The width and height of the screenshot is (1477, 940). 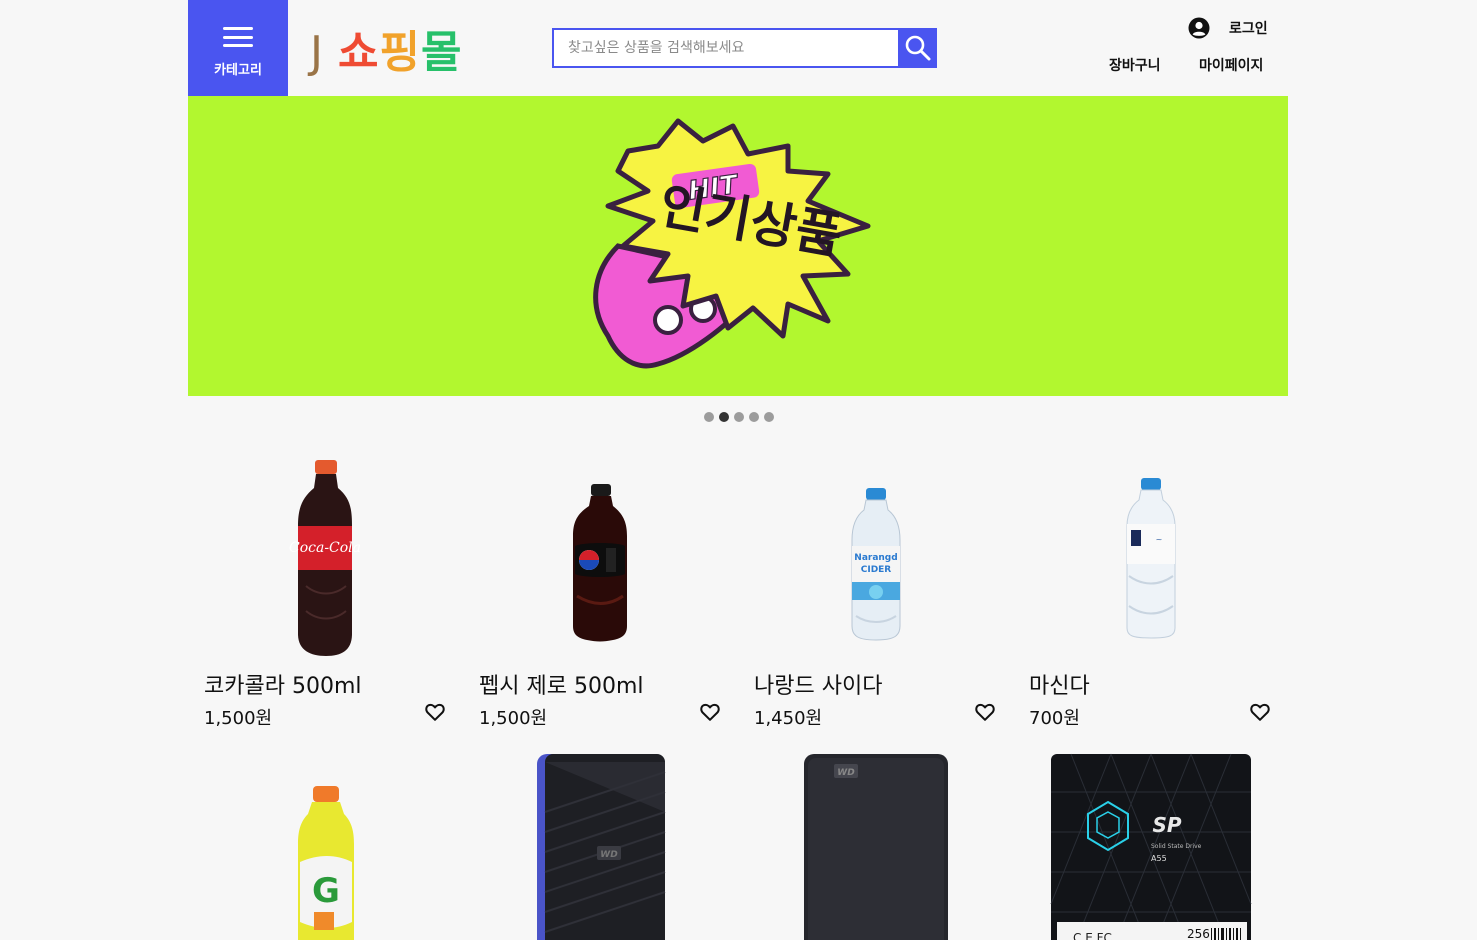 What do you see at coordinates (1059, 686) in the screenshot?
I see `product-name: 마신다` at bounding box center [1059, 686].